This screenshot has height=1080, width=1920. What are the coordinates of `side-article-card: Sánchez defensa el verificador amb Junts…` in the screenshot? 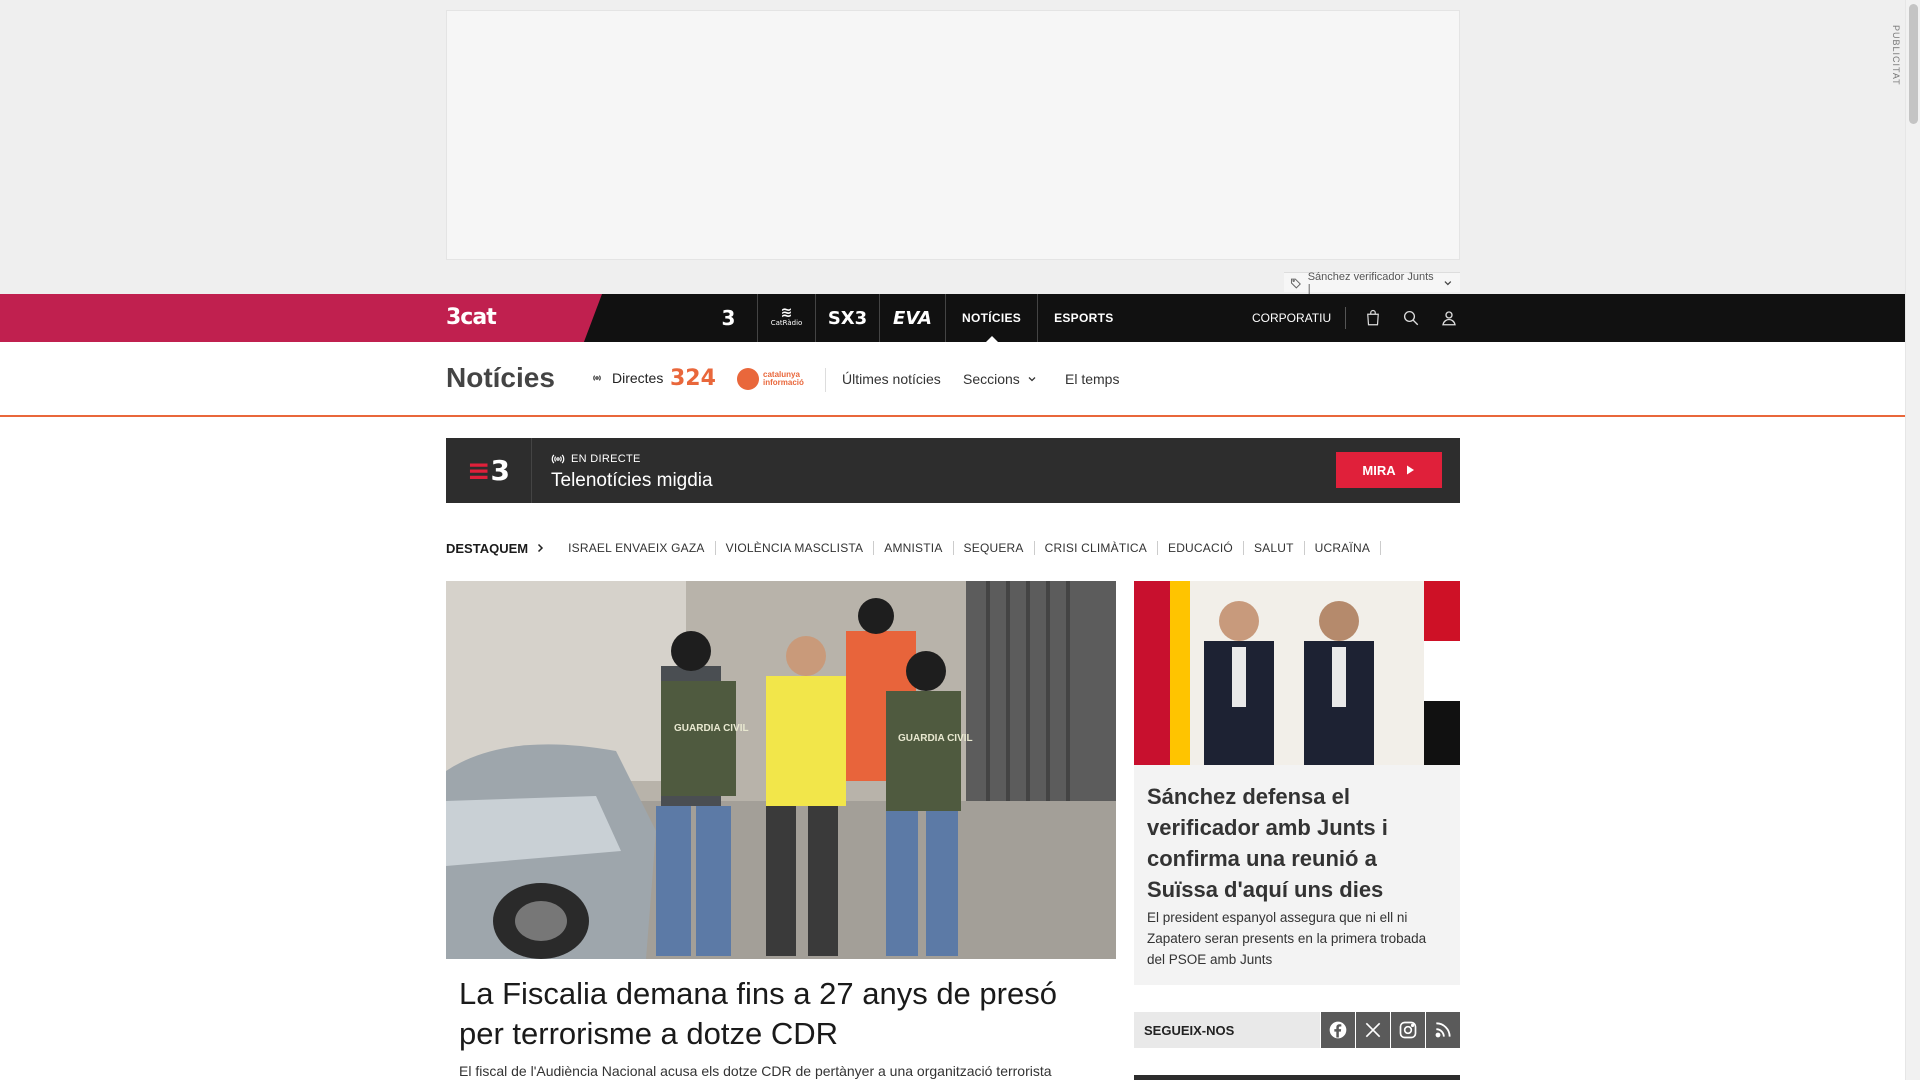 It's located at (1297, 783).